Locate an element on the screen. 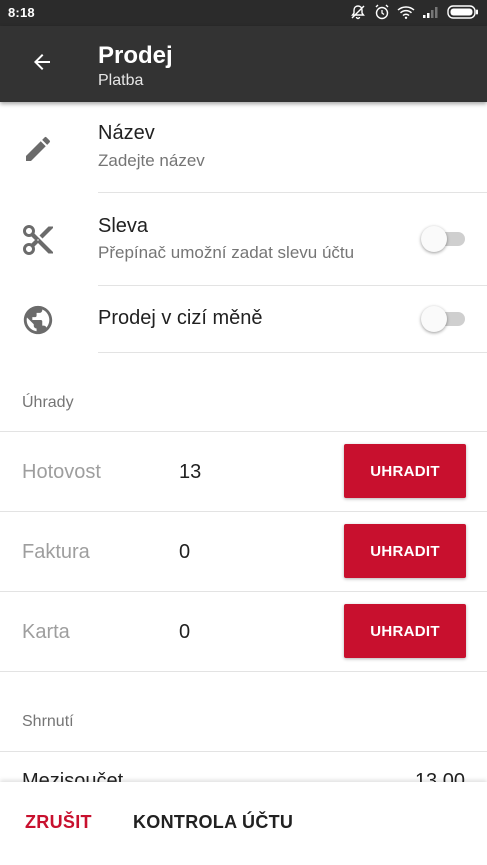 The height and width of the screenshot is (865, 487). payment-name: Faktura is located at coordinates (56, 552).